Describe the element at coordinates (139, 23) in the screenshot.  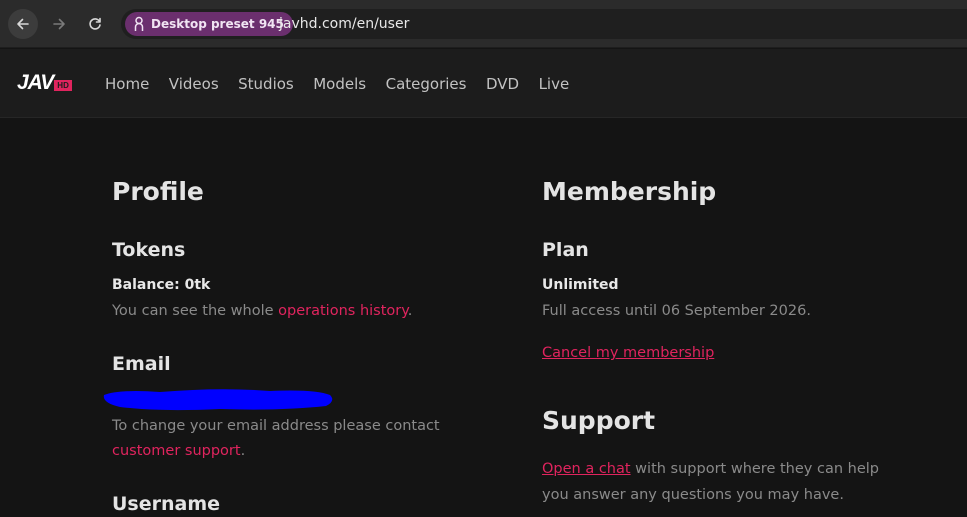
I see `person-icon` at that location.